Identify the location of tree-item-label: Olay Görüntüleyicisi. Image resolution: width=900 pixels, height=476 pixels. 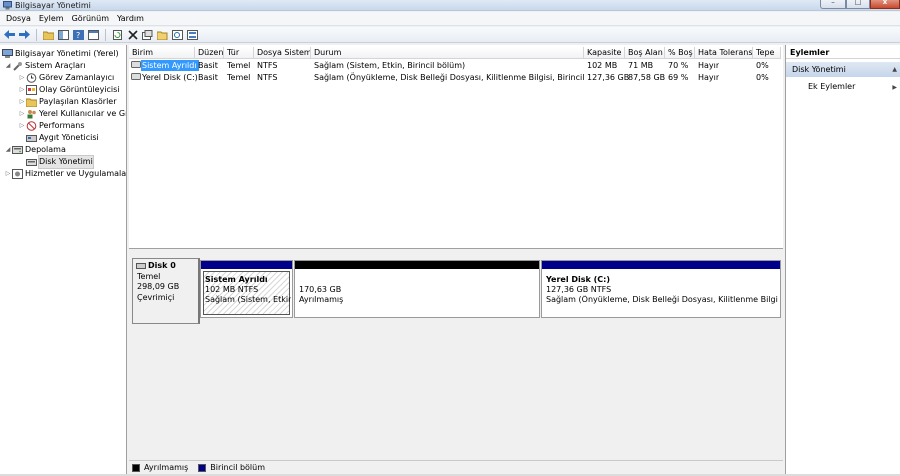
(79, 89).